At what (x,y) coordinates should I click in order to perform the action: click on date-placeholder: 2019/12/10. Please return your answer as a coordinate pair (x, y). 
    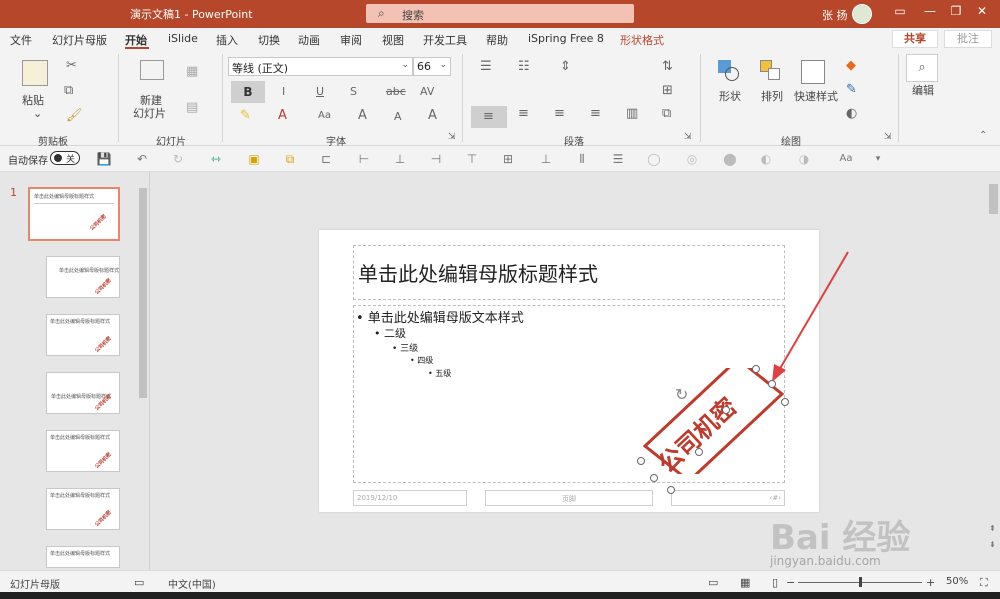
    Looking at the image, I should click on (410, 498).